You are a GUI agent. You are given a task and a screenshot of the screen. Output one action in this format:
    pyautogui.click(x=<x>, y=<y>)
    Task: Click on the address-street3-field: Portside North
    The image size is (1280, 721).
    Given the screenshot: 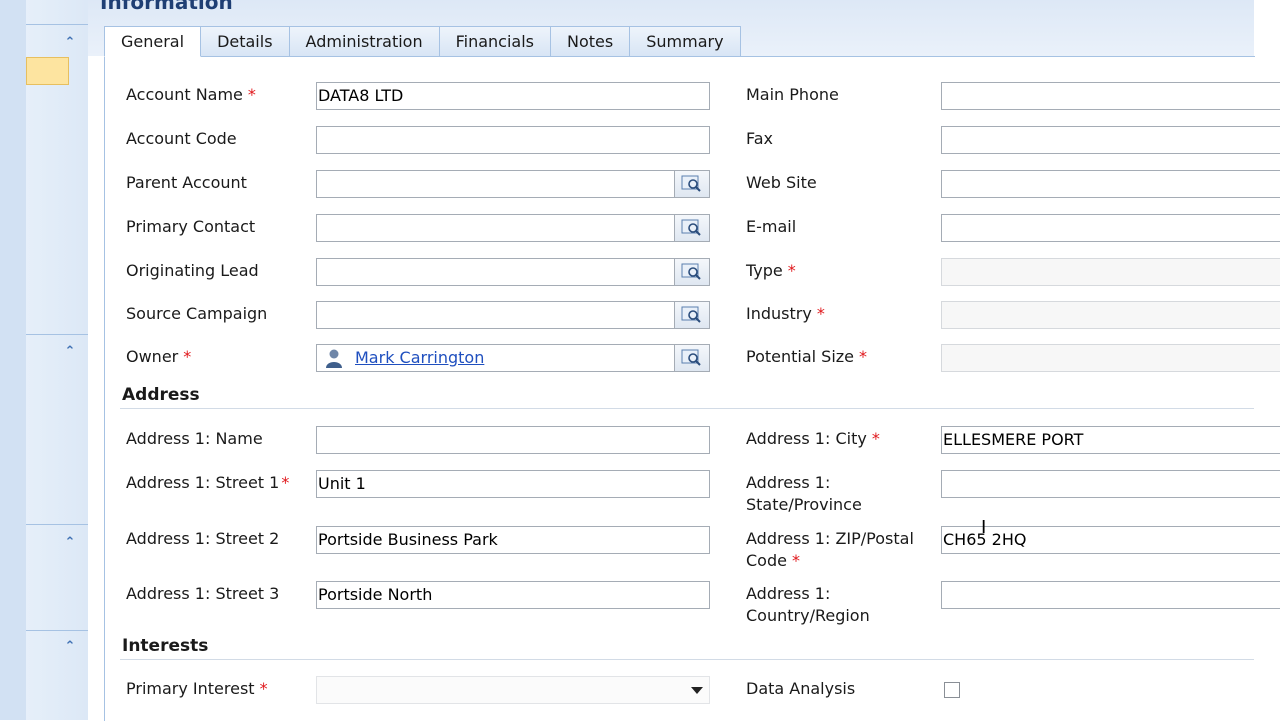 What is the action you would take?
    pyautogui.click(x=513, y=595)
    